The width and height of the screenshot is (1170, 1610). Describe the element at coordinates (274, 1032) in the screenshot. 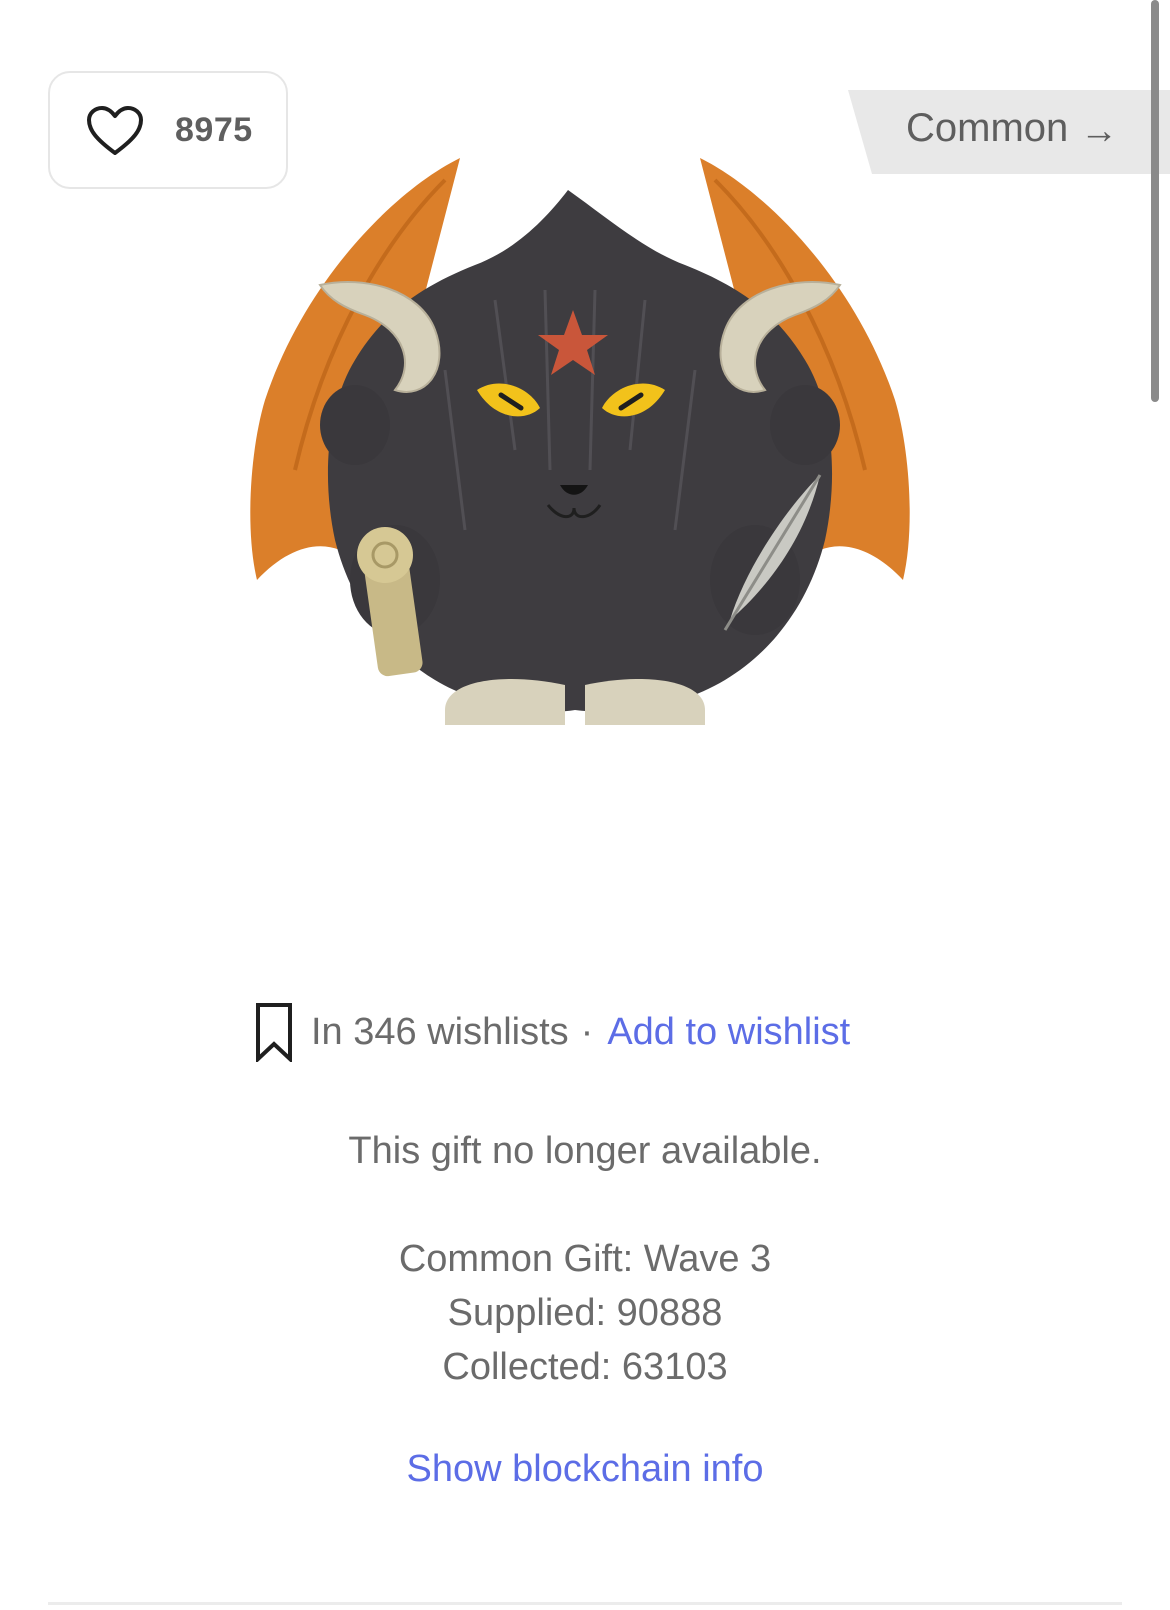

I see `bookmark-icon` at that location.